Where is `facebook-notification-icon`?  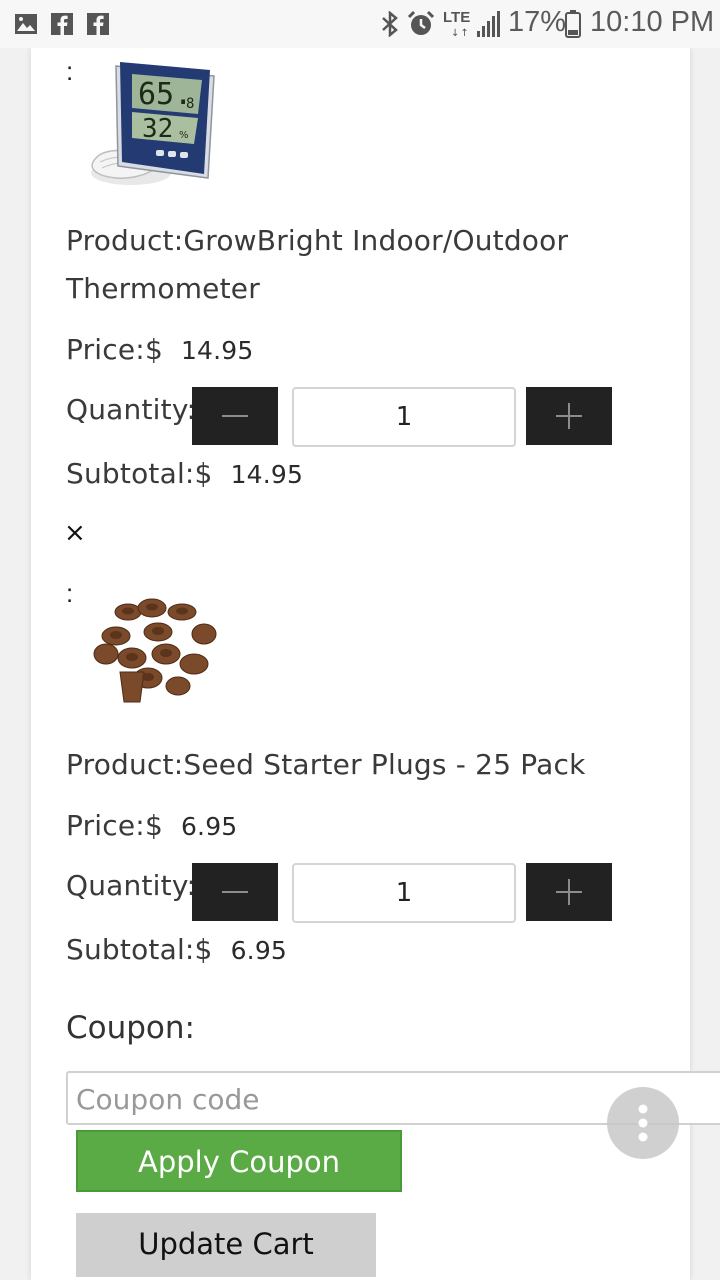
facebook-notification-icon is located at coordinates (62, 24).